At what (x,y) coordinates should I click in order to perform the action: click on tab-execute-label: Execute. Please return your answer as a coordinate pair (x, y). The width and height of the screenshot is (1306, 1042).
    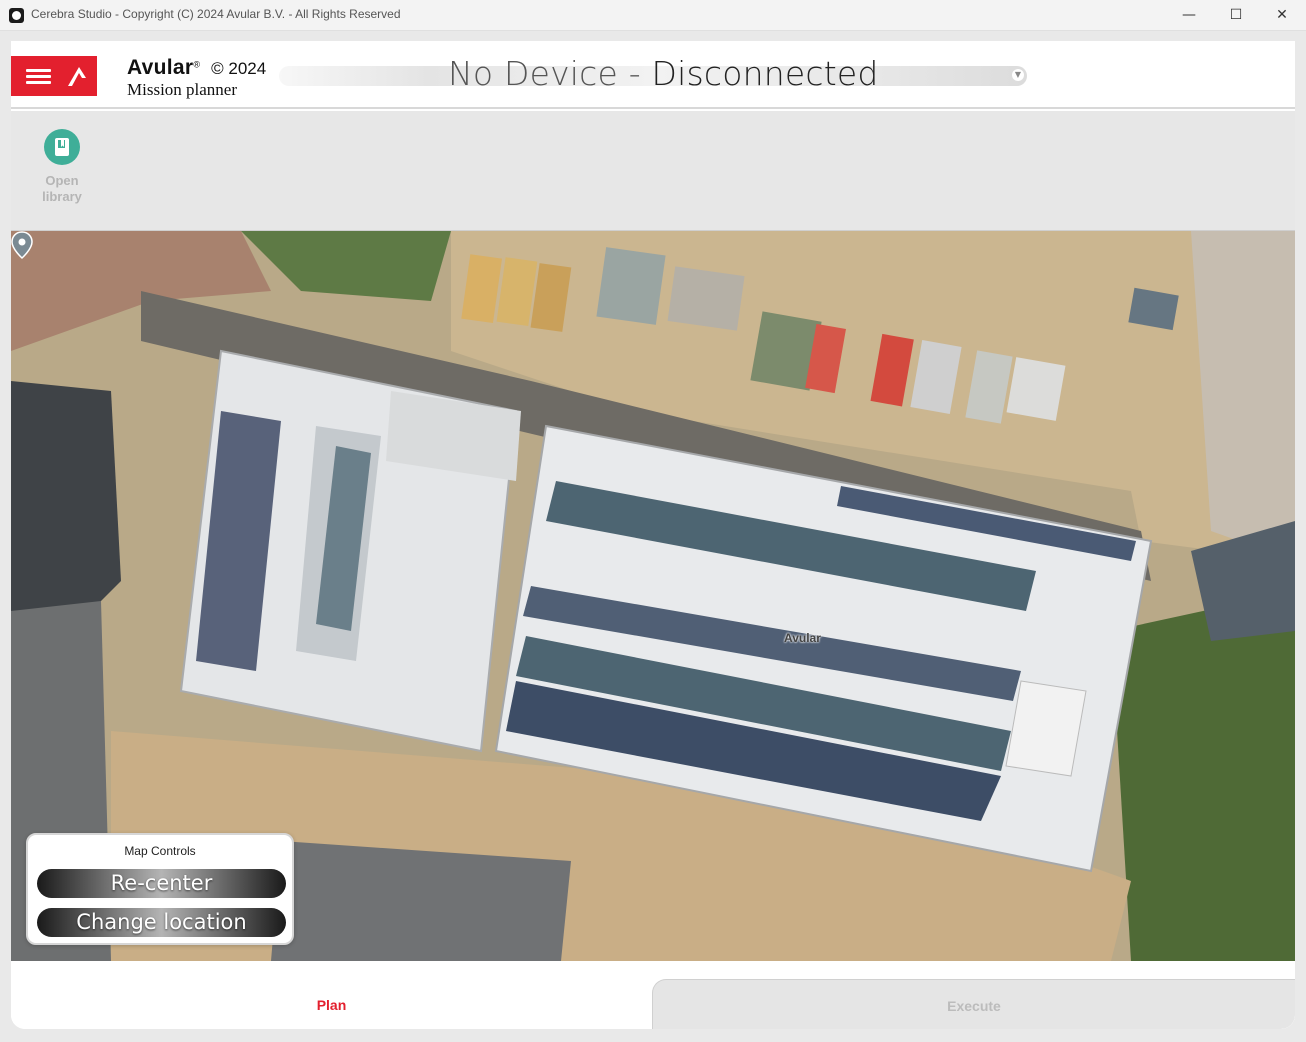
    Looking at the image, I should click on (974, 1006).